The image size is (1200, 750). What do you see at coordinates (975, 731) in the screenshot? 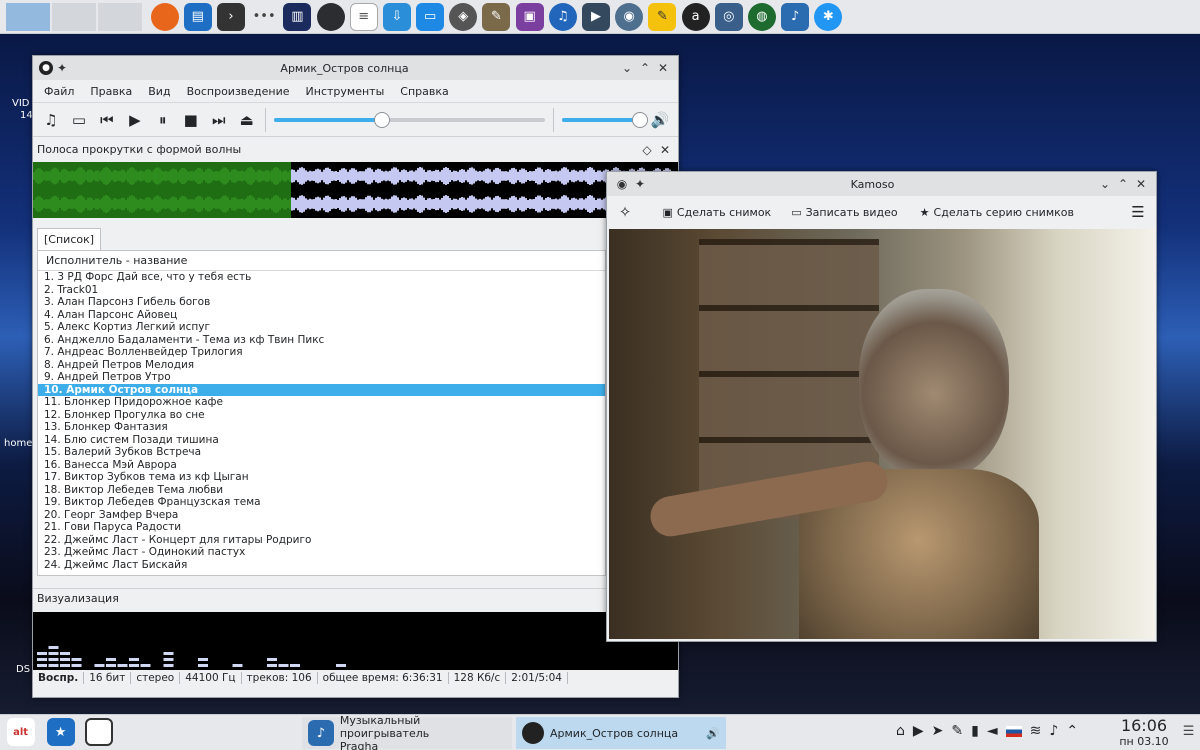
I see `battery-icon: ▮` at bounding box center [975, 731].